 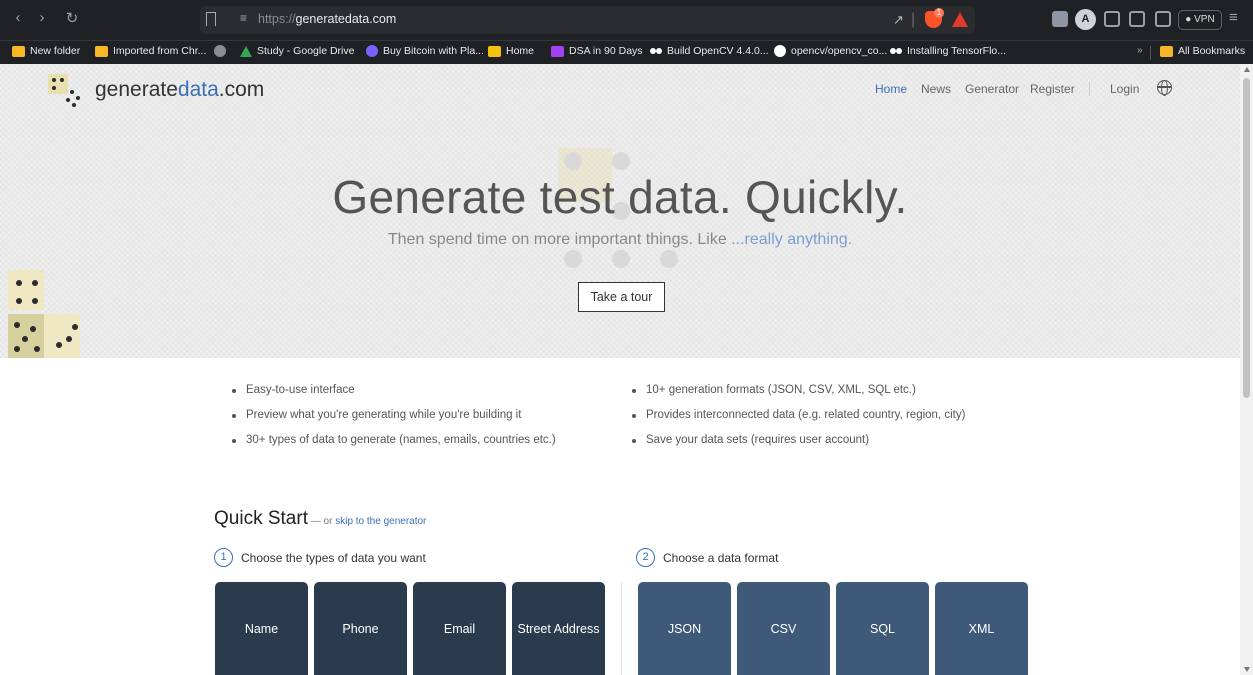 I want to click on scroll-down-icon, so click(x=1247, y=669).